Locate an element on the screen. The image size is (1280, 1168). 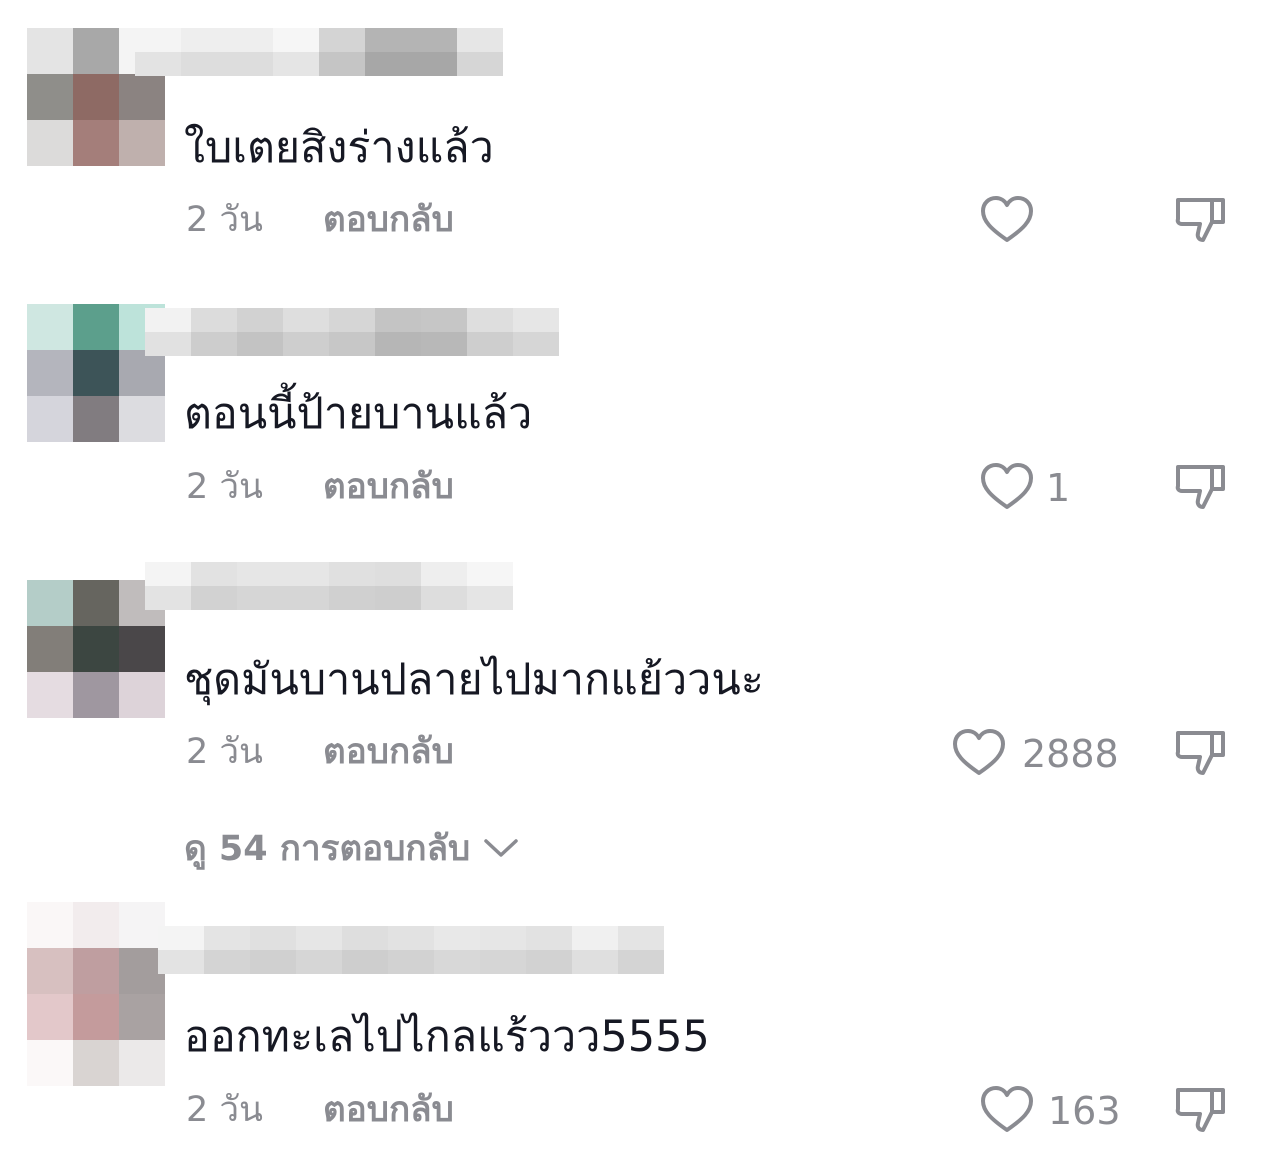
comment-text: ออกทะเลไปไกลแร้ววว5555 is located at coordinates (447, 1037).